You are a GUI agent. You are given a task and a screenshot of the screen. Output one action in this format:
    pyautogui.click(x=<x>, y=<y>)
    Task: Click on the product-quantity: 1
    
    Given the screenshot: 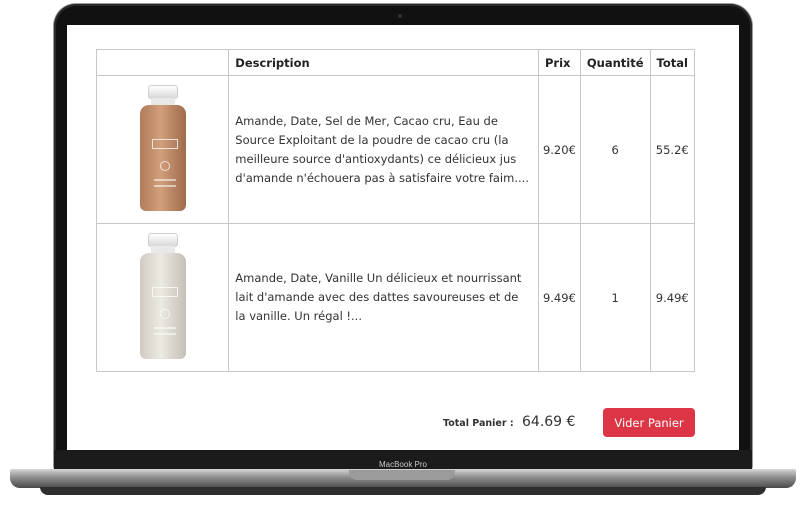 What is the action you would take?
    pyautogui.click(x=615, y=297)
    